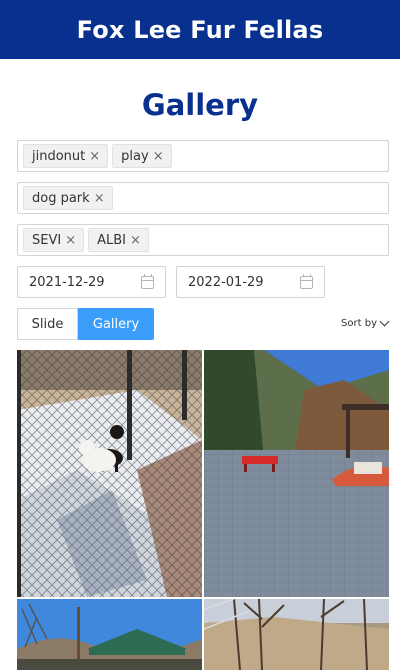  I want to click on tag-select-3: SEVI × ALBI ×, so click(203, 240).